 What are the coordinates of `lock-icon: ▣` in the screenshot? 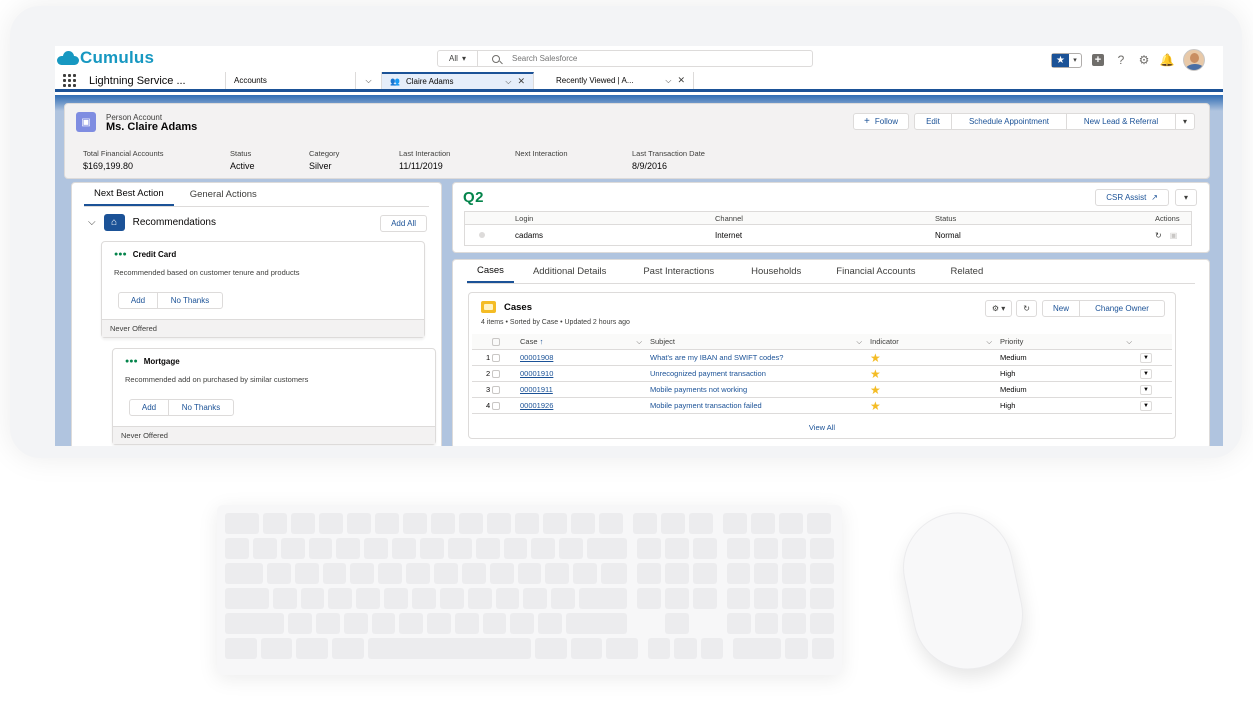 It's located at (1174, 235).